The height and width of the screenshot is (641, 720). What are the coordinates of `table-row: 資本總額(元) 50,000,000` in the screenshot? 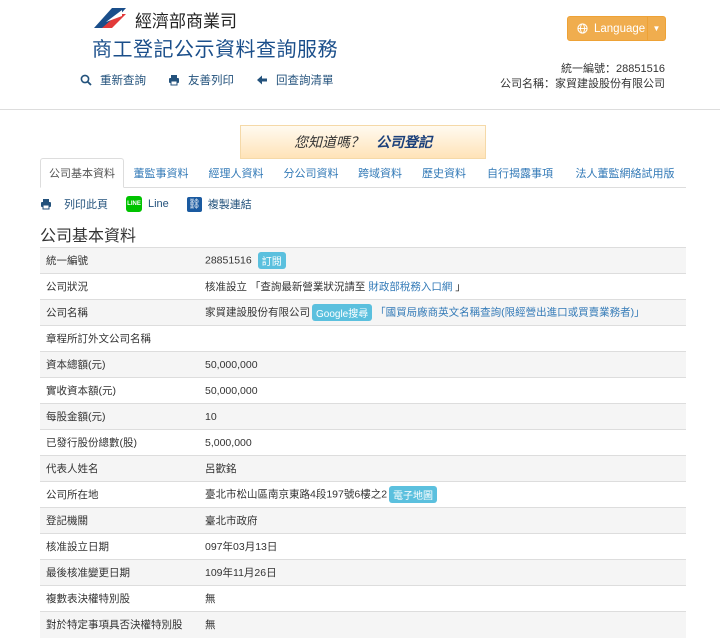 It's located at (363, 364).